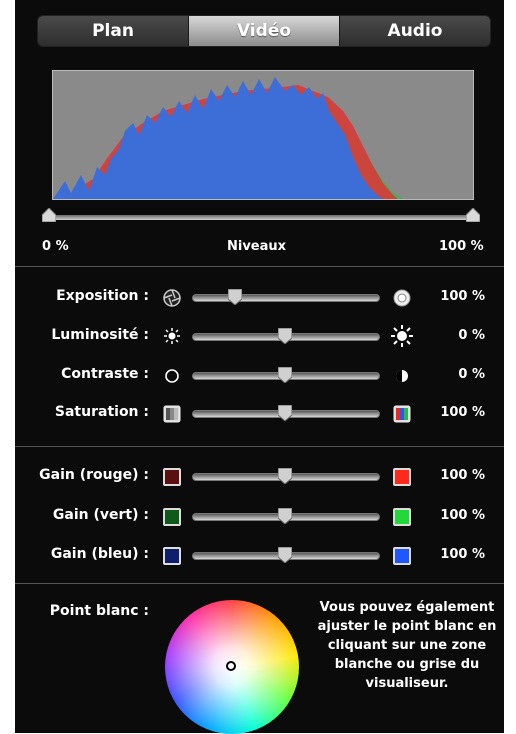  Describe the element at coordinates (462, 412) in the screenshot. I see `saturation-value: 100 %` at that location.